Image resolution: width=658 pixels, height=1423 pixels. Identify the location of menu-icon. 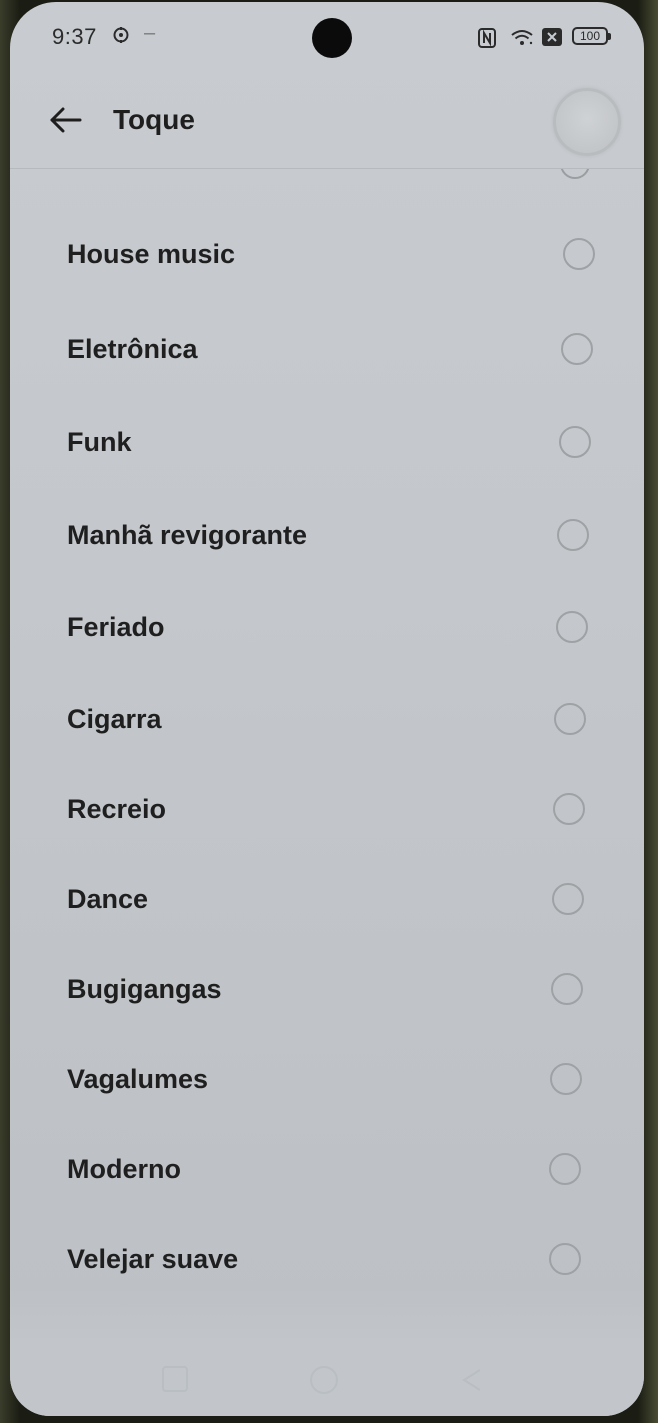
(175, 1379).